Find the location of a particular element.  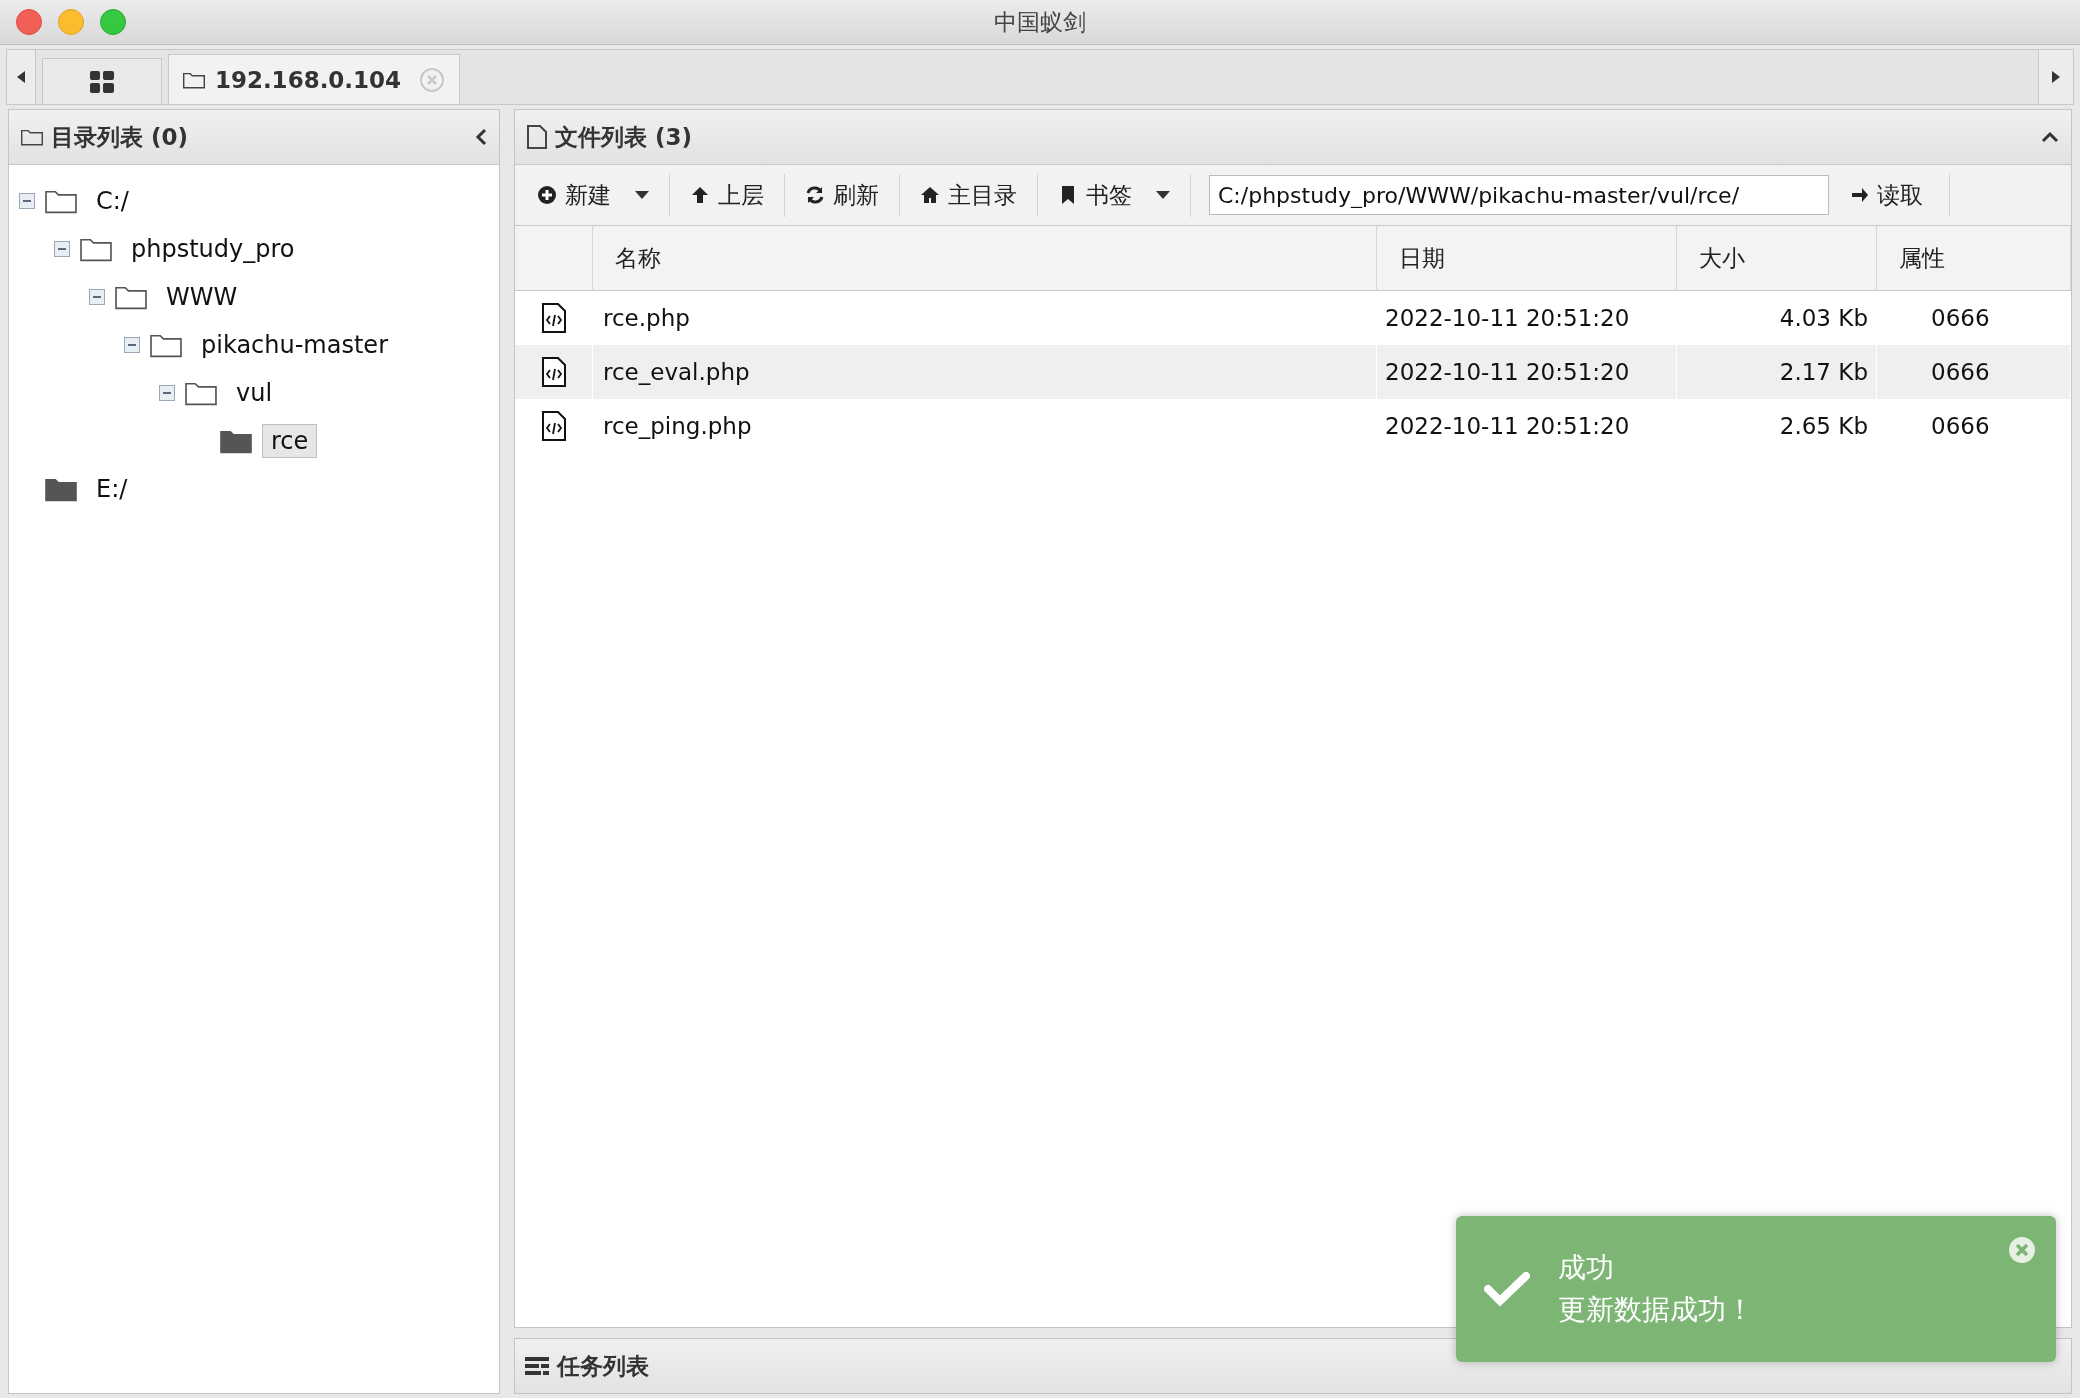

caret-left-icon is located at coordinates (21, 77).